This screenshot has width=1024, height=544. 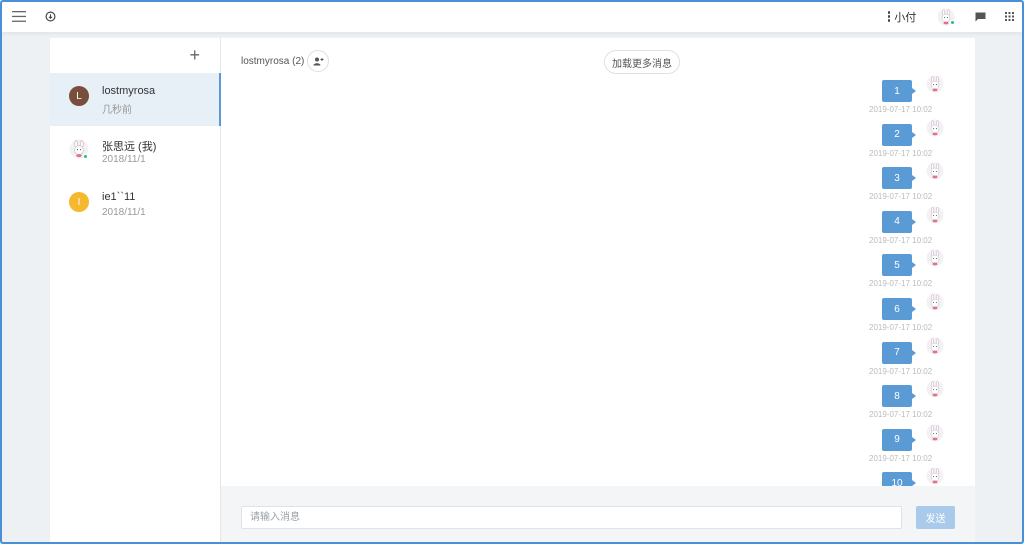 What do you see at coordinates (598, 141) in the screenshot?
I see `message-row: 2 2019-07-17 10:02` at bounding box center [598, 141].